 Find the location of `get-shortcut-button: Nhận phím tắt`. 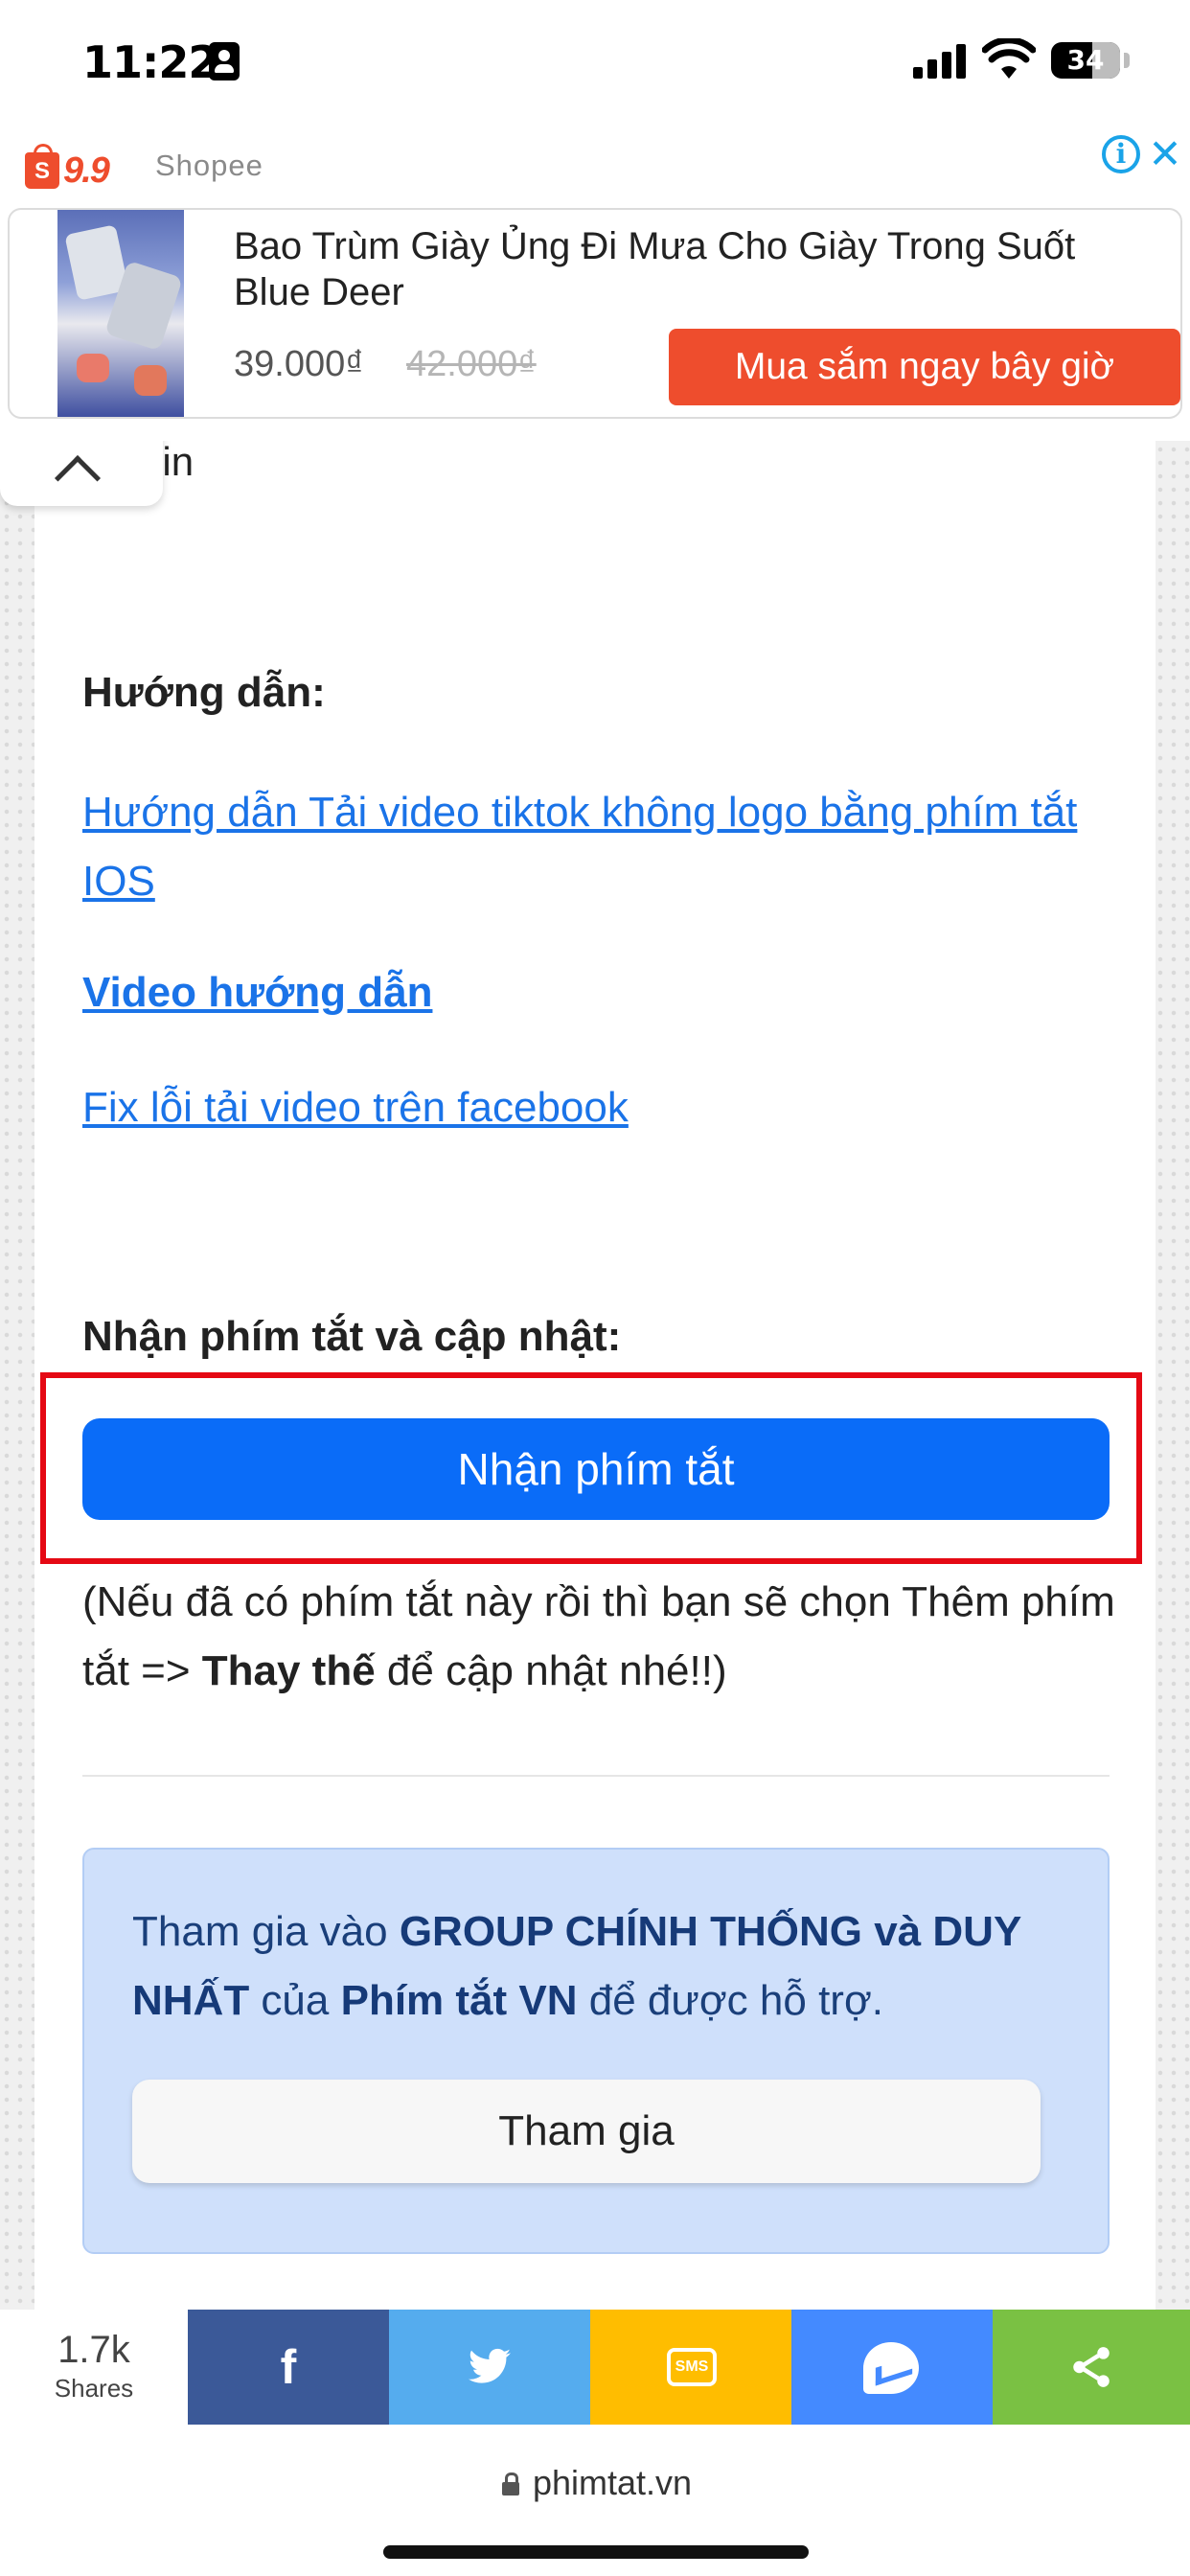

get-shortcut-button: Nhận phím tắt is located at coordinates (596, 1469).